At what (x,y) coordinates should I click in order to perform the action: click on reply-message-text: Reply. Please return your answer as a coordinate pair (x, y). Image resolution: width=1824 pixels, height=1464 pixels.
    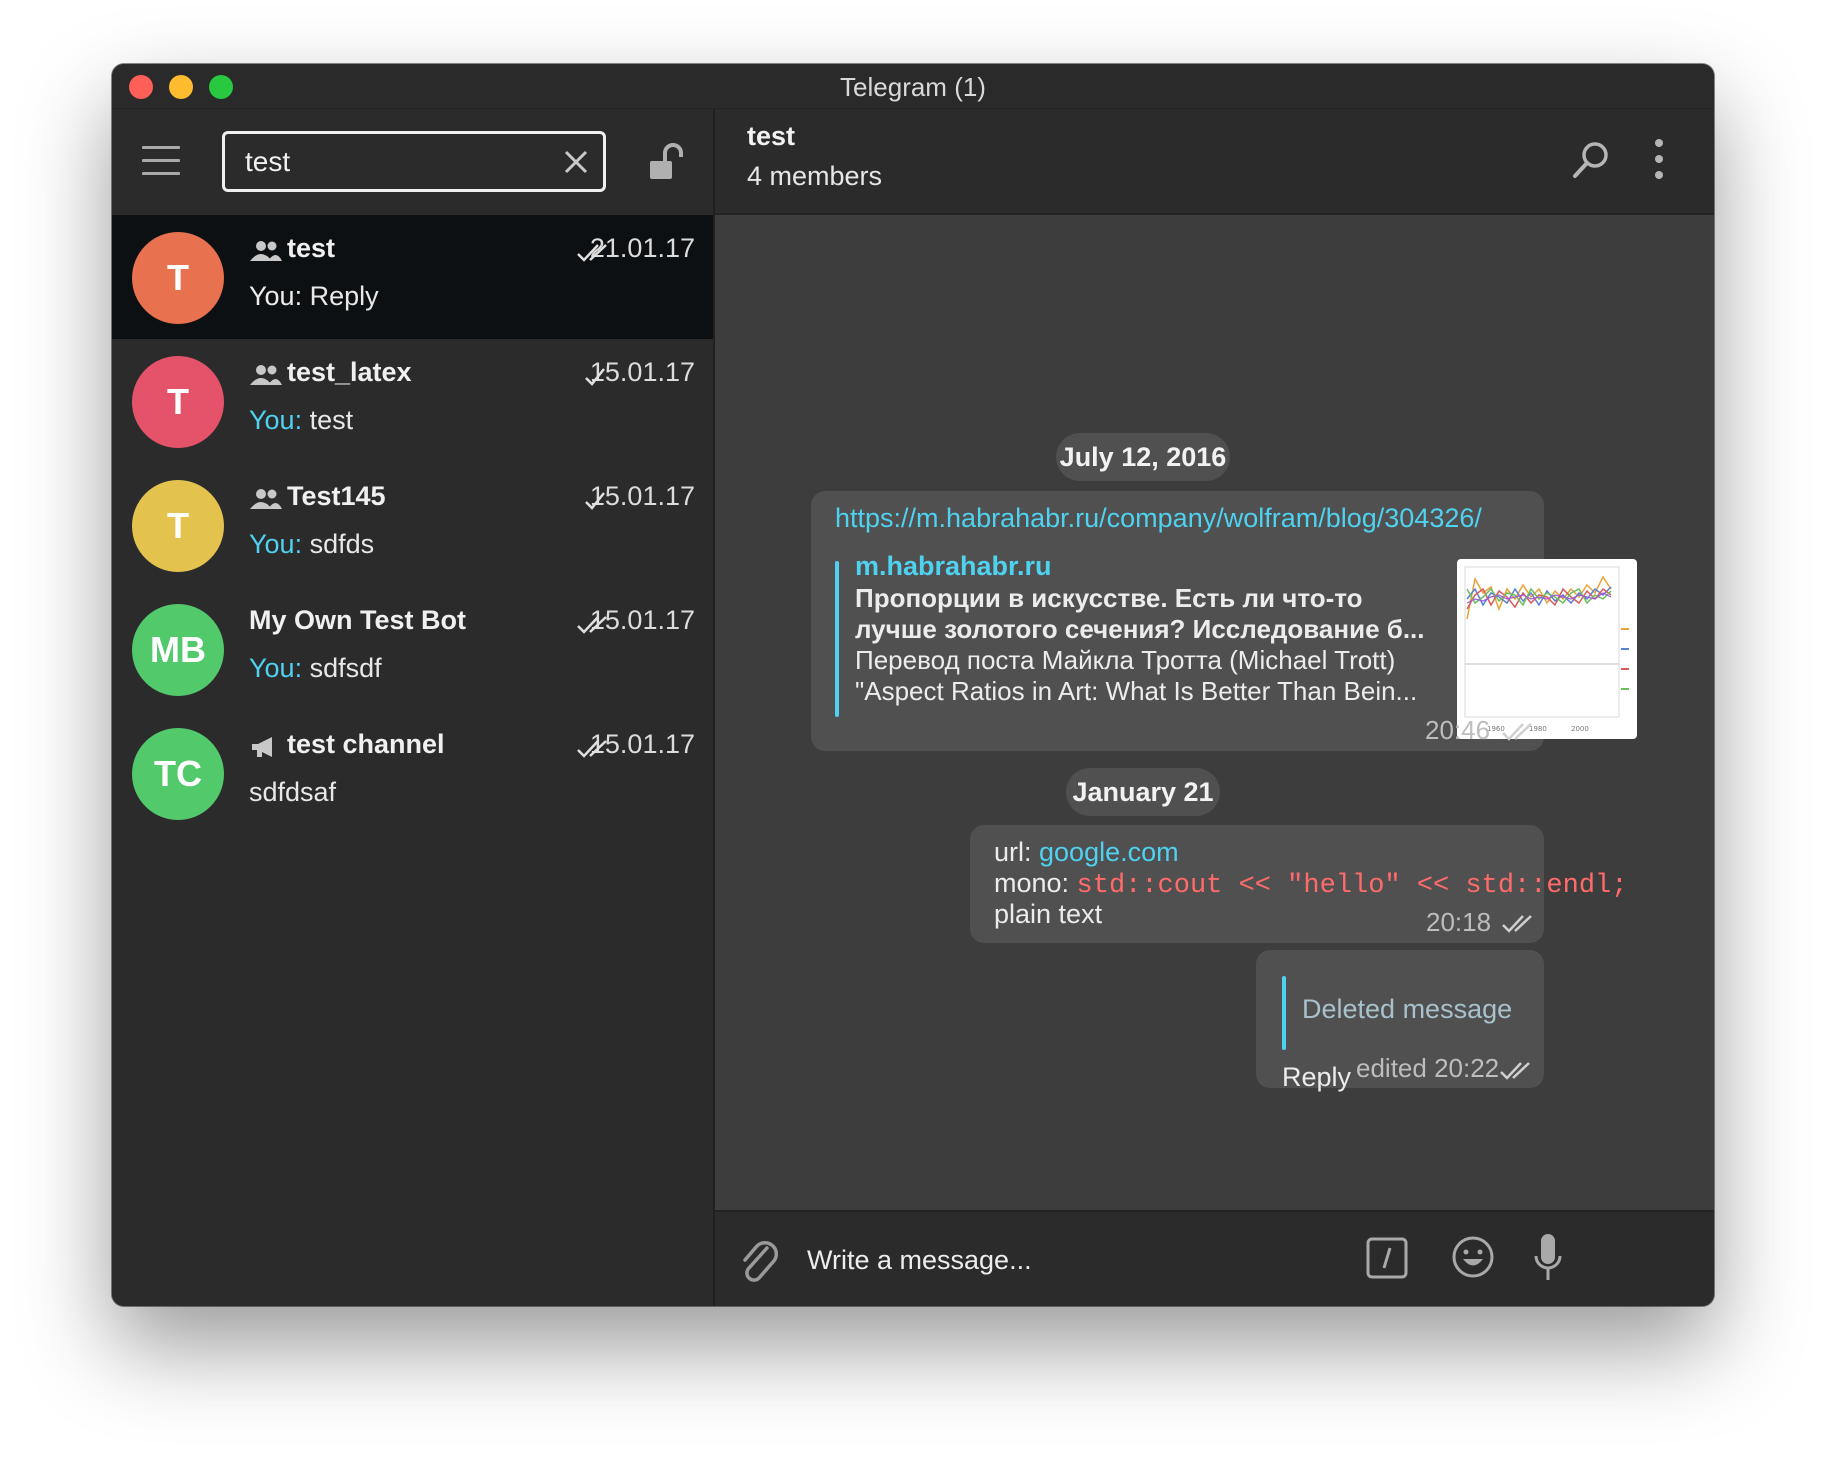
    Looking at the image, I should click on (1317, 1077).